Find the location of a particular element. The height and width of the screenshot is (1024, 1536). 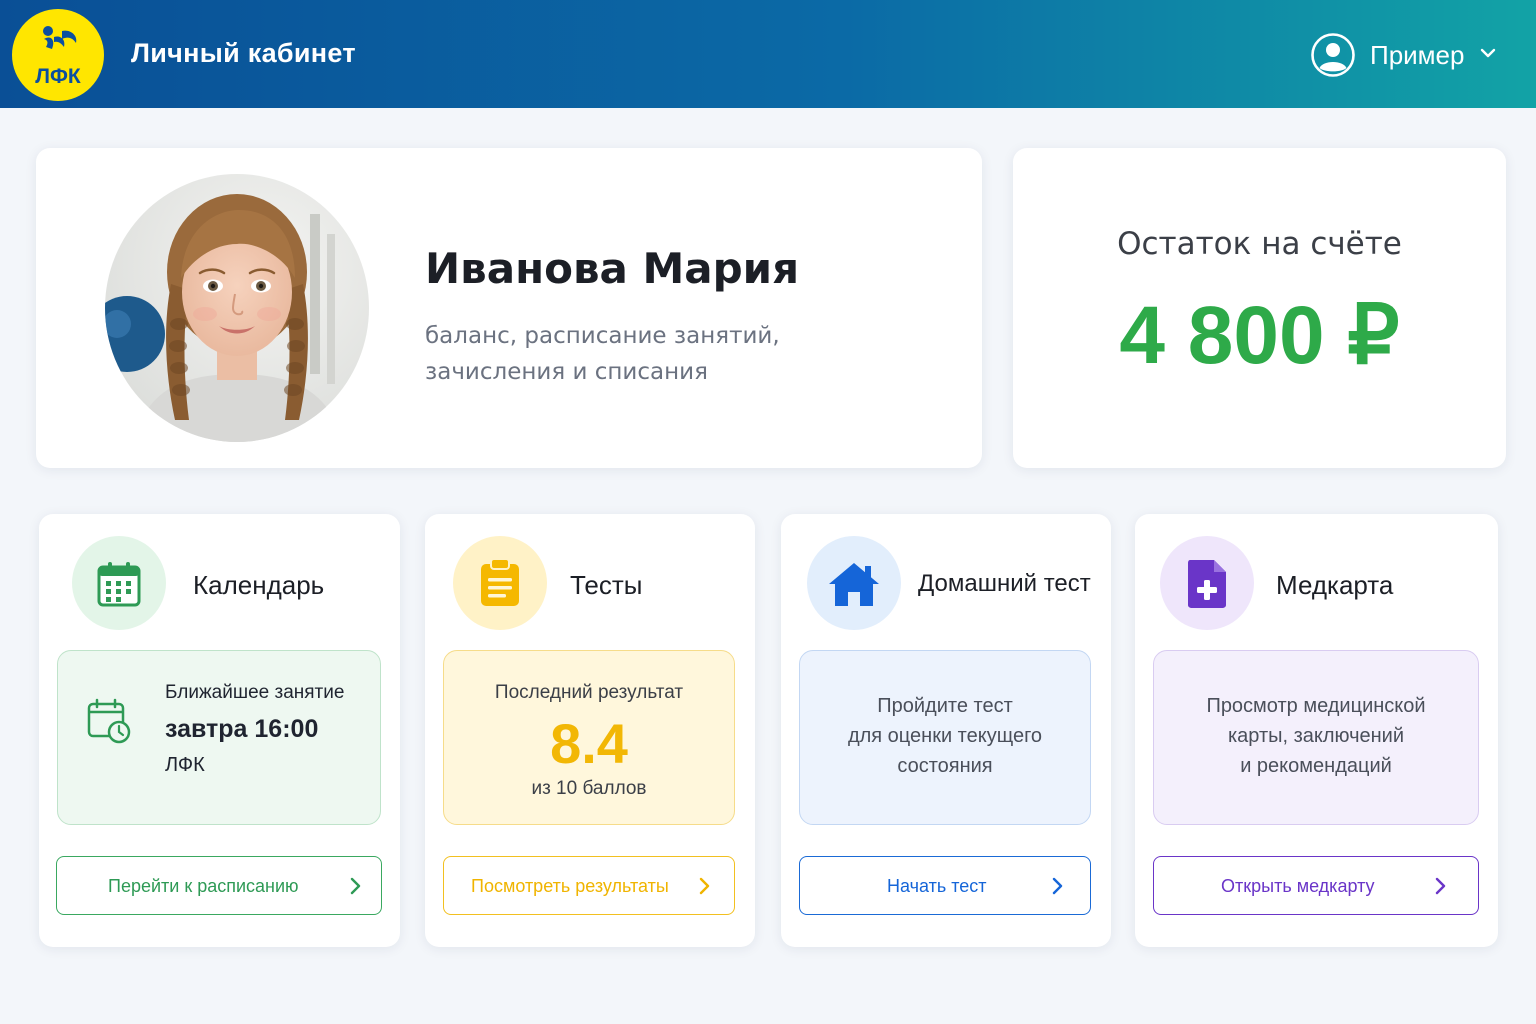

calendar-title: Календарь is located at coordinates (259, 585).